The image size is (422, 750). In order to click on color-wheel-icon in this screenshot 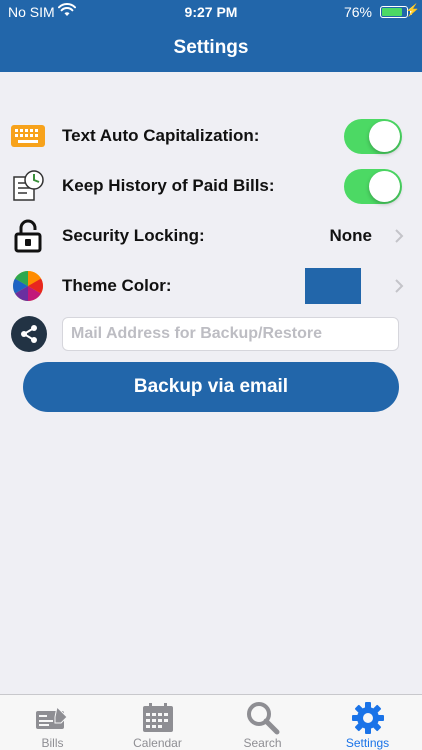, I will do `click(28, 286)`.